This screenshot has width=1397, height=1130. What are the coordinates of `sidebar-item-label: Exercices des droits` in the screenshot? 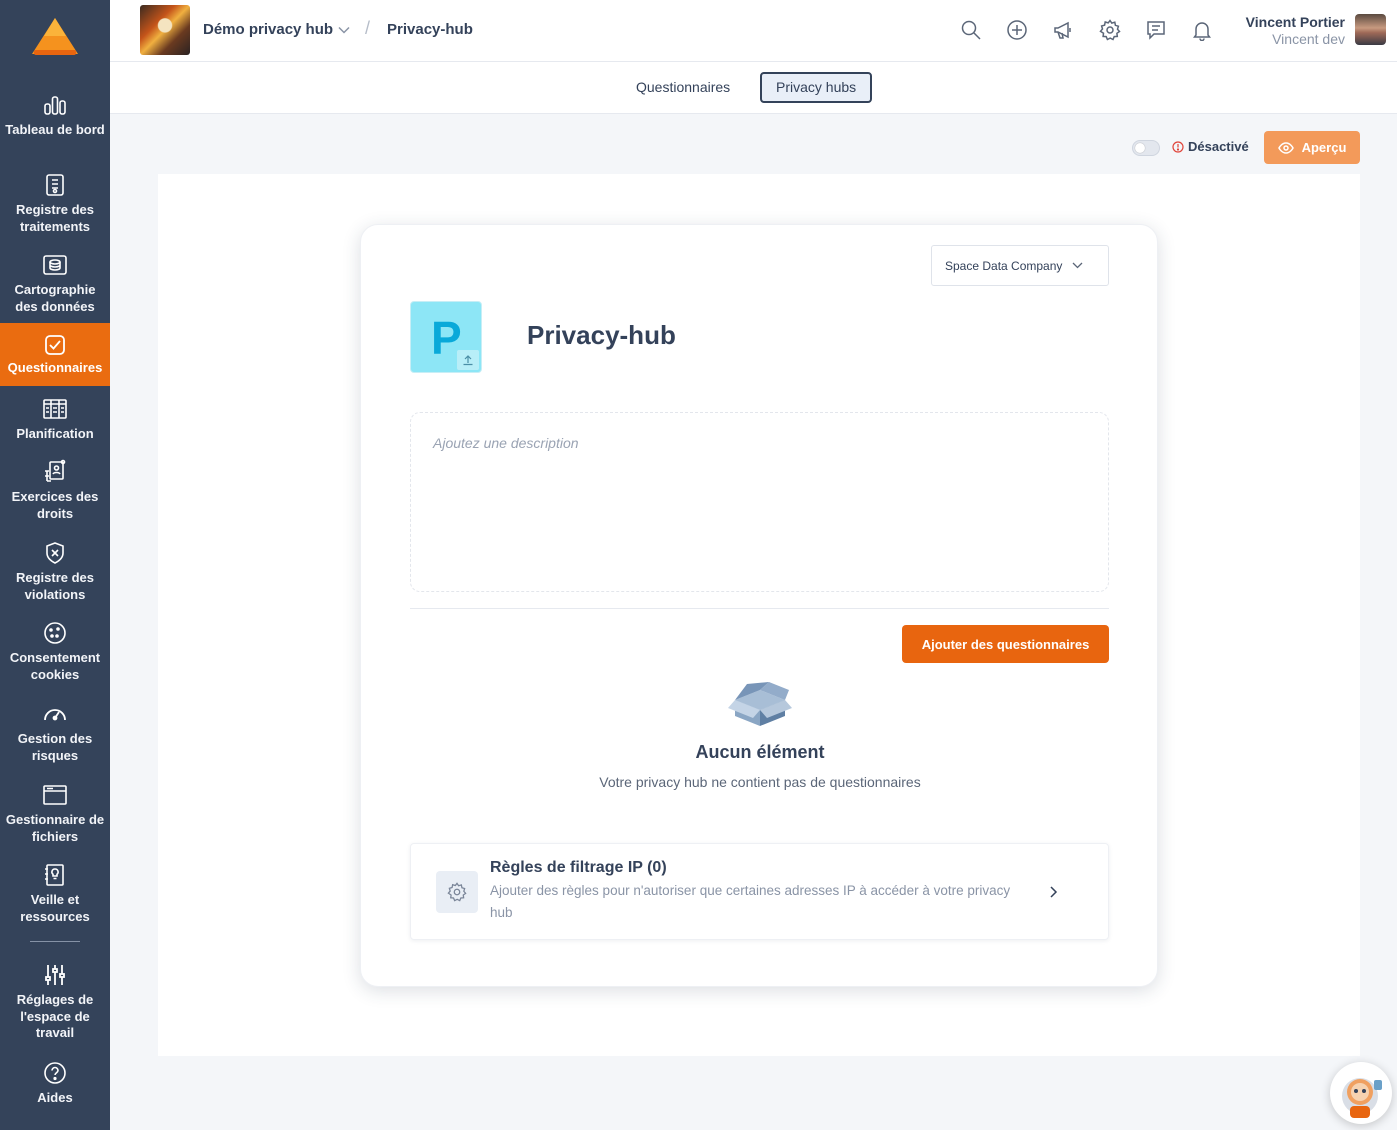 It's located at (55, 505).